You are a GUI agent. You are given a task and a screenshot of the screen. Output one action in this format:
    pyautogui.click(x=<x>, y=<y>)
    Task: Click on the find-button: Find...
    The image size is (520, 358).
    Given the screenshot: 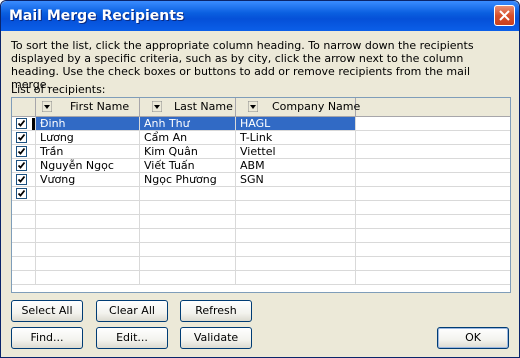 What is the action you would take?
    pyautogui.click(x=47, y=338)
    